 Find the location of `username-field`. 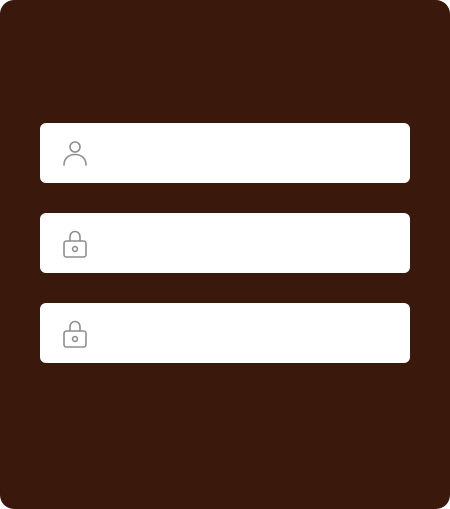

username-field is located at coordinates (225, 153).